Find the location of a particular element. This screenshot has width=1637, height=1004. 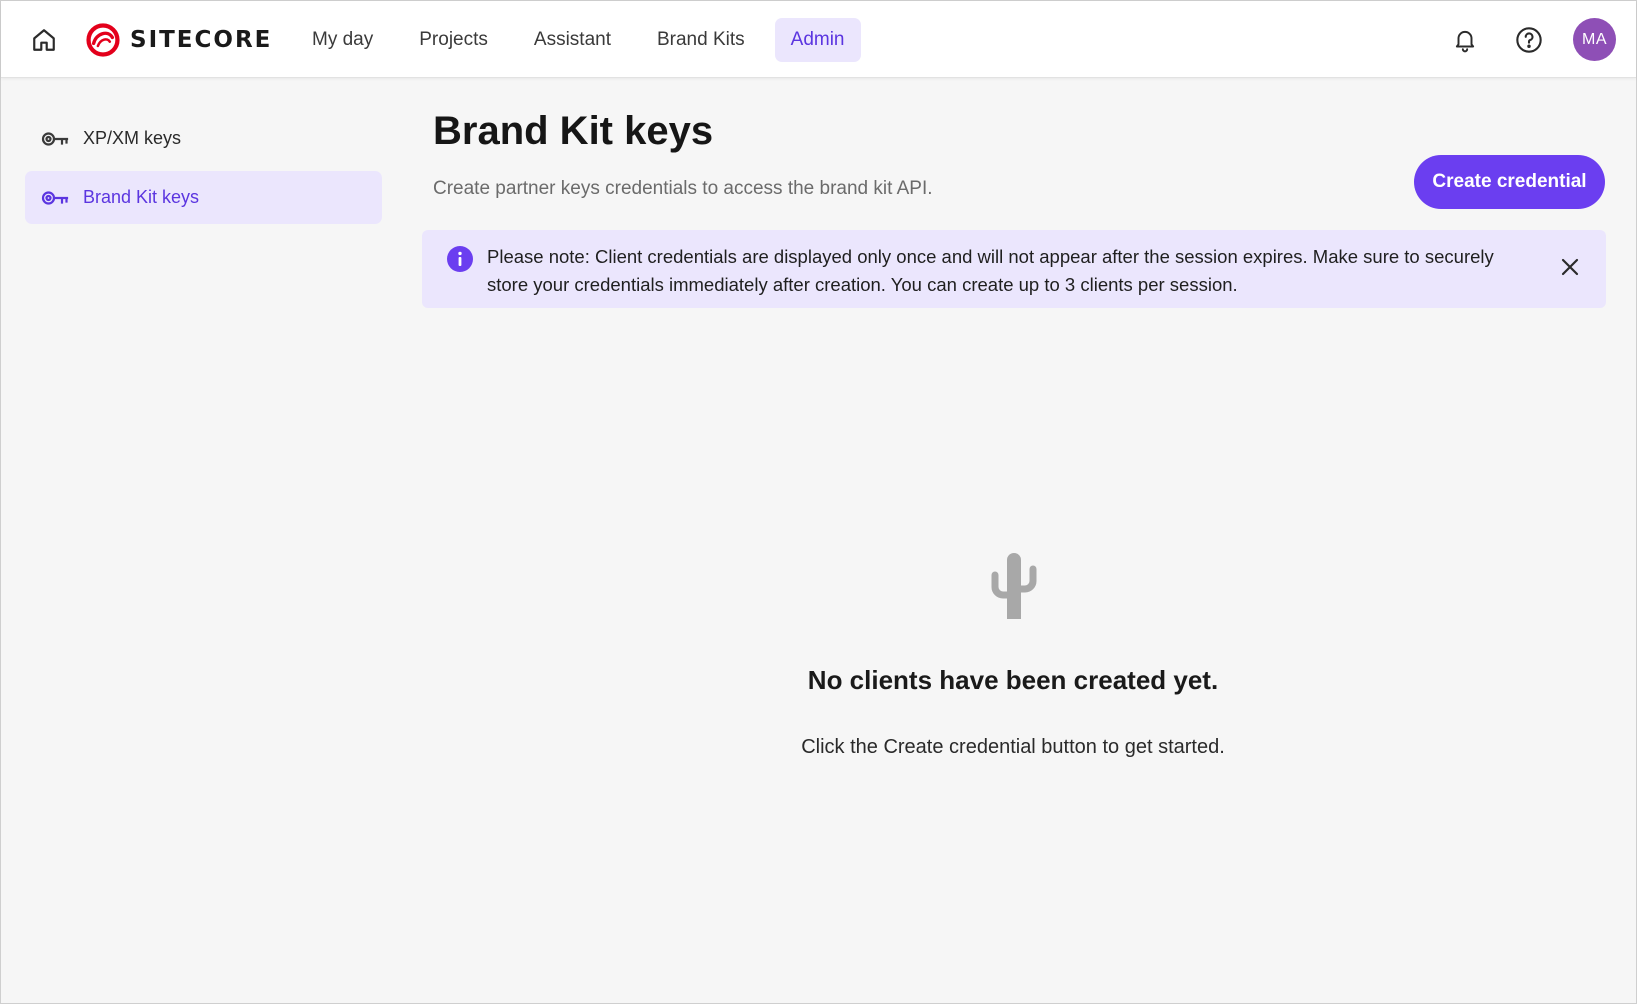

sidebar: XP/XM keys Brand Kit keys is located at coordinates (203, 171).